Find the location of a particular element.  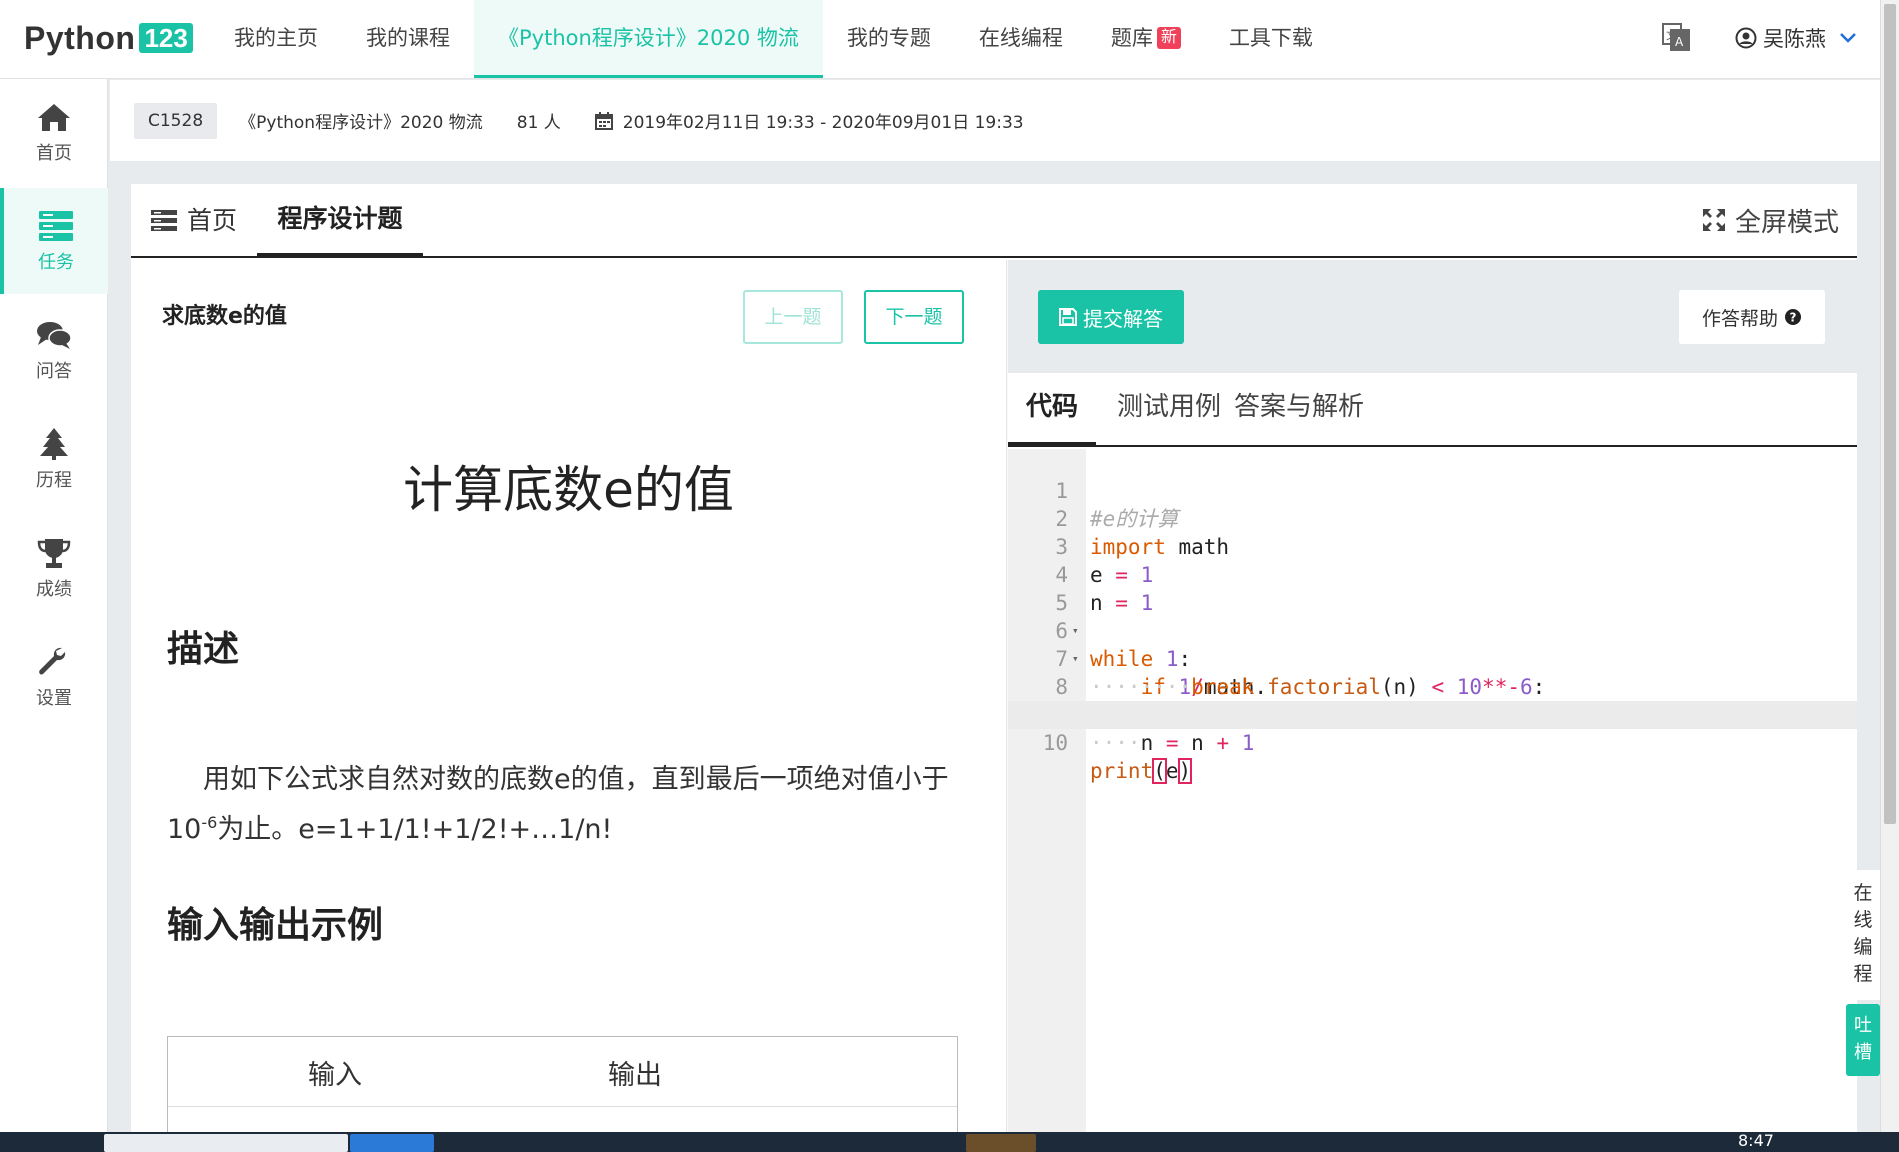

scrollbar-thumb is located at coordinates (1890, 414).